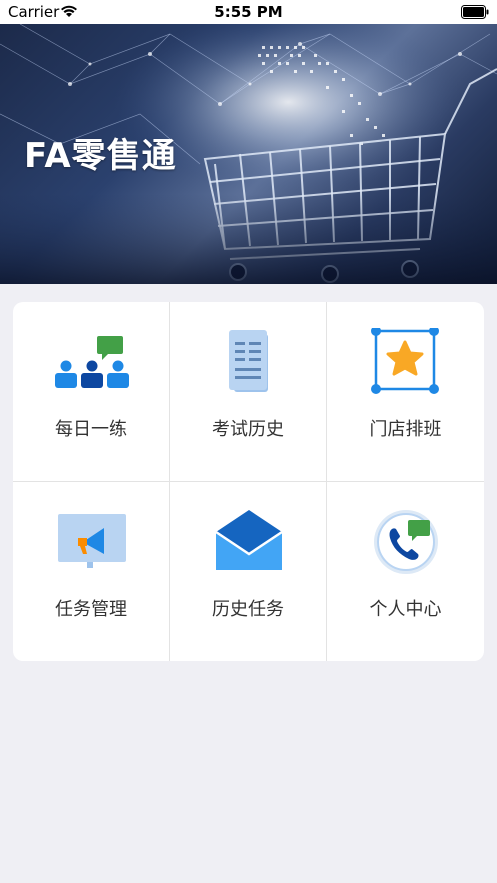 The image size is (497, 883). I want to click on status-bar: Carrier 5:55 PM, so click(248, 12).